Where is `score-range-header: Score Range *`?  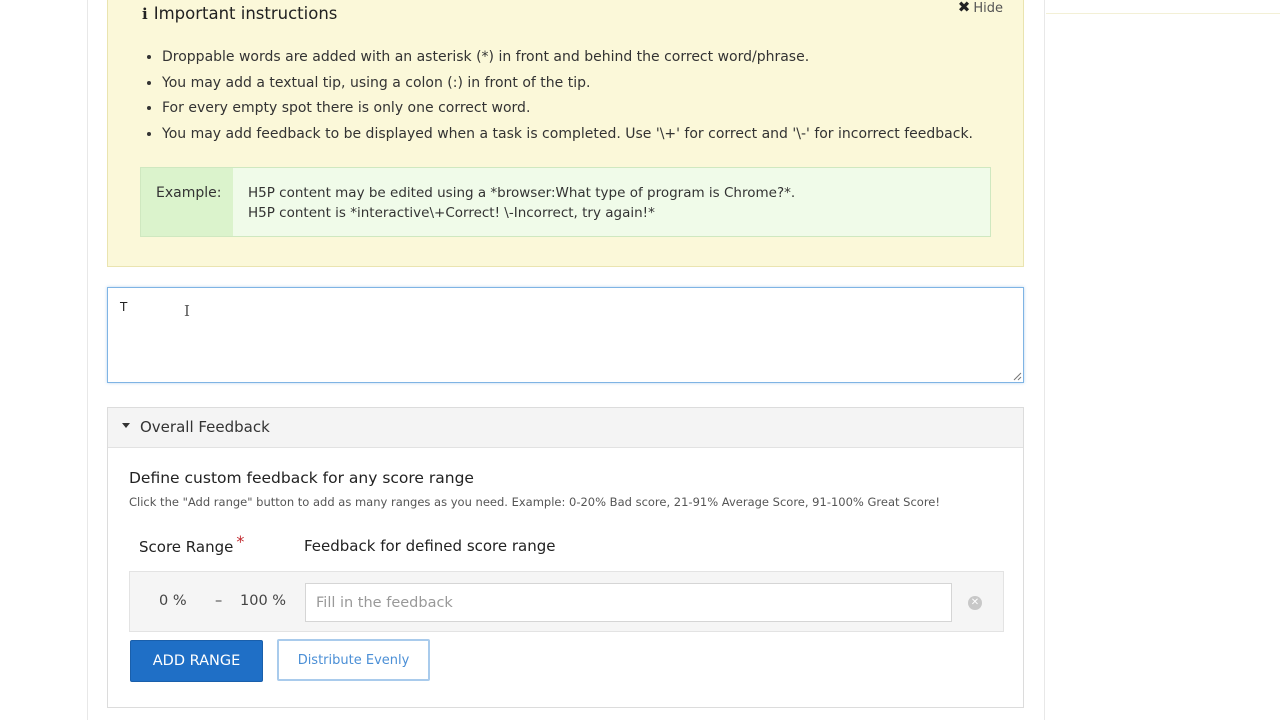 score-range-header: Score Range * is located at coordinates (191, 544).